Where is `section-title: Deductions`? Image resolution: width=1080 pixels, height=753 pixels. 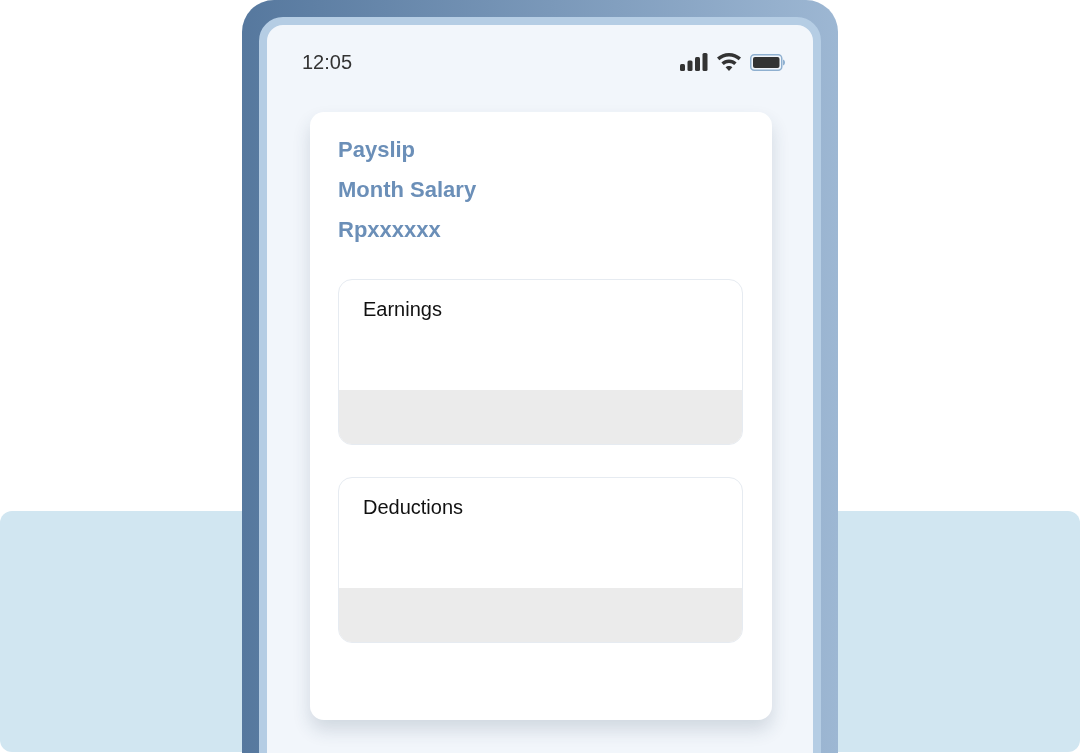 section-title: Deductions is located at coordinates (413, 507).